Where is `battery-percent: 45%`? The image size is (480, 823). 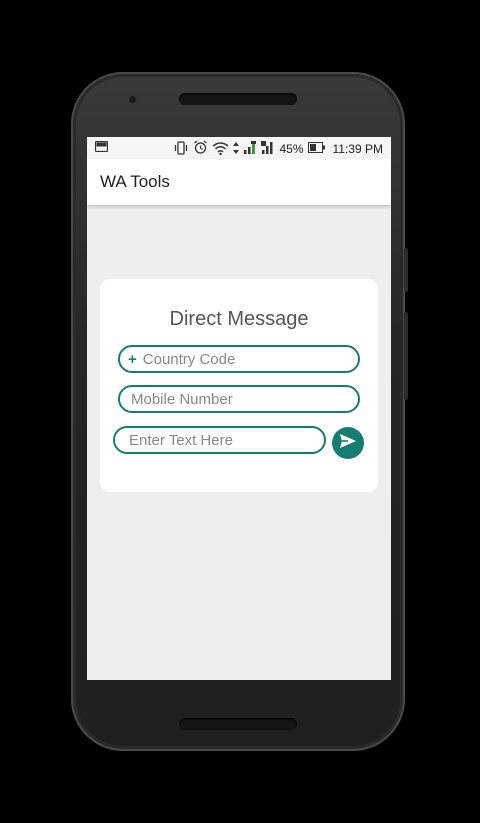
battery-percent: 45% is located at coordinates (291, 149).